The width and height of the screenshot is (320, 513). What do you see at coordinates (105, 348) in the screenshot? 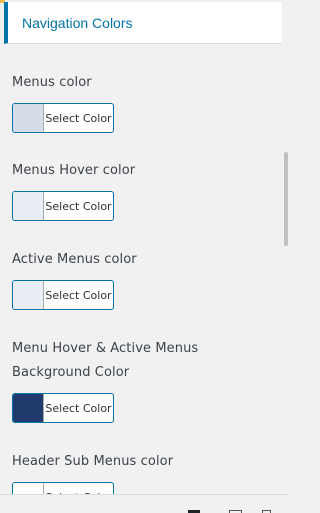
I see `control-label-line1: Menu Hover & Active Menus` at bounding box center [105, 348].